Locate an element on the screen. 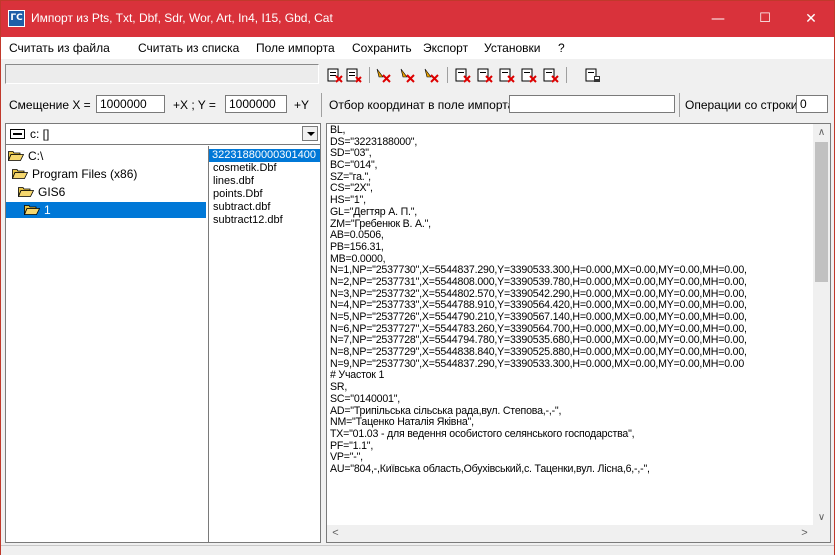 This screenshot has height=555, width=835. directory-item: Program Files (x86) is located at coordinates (74, 174).